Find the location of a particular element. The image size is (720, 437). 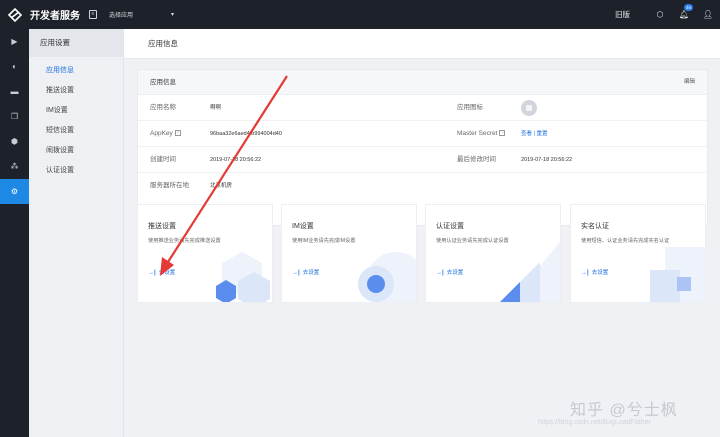

logo-icon is located at coordinates (15, 14).